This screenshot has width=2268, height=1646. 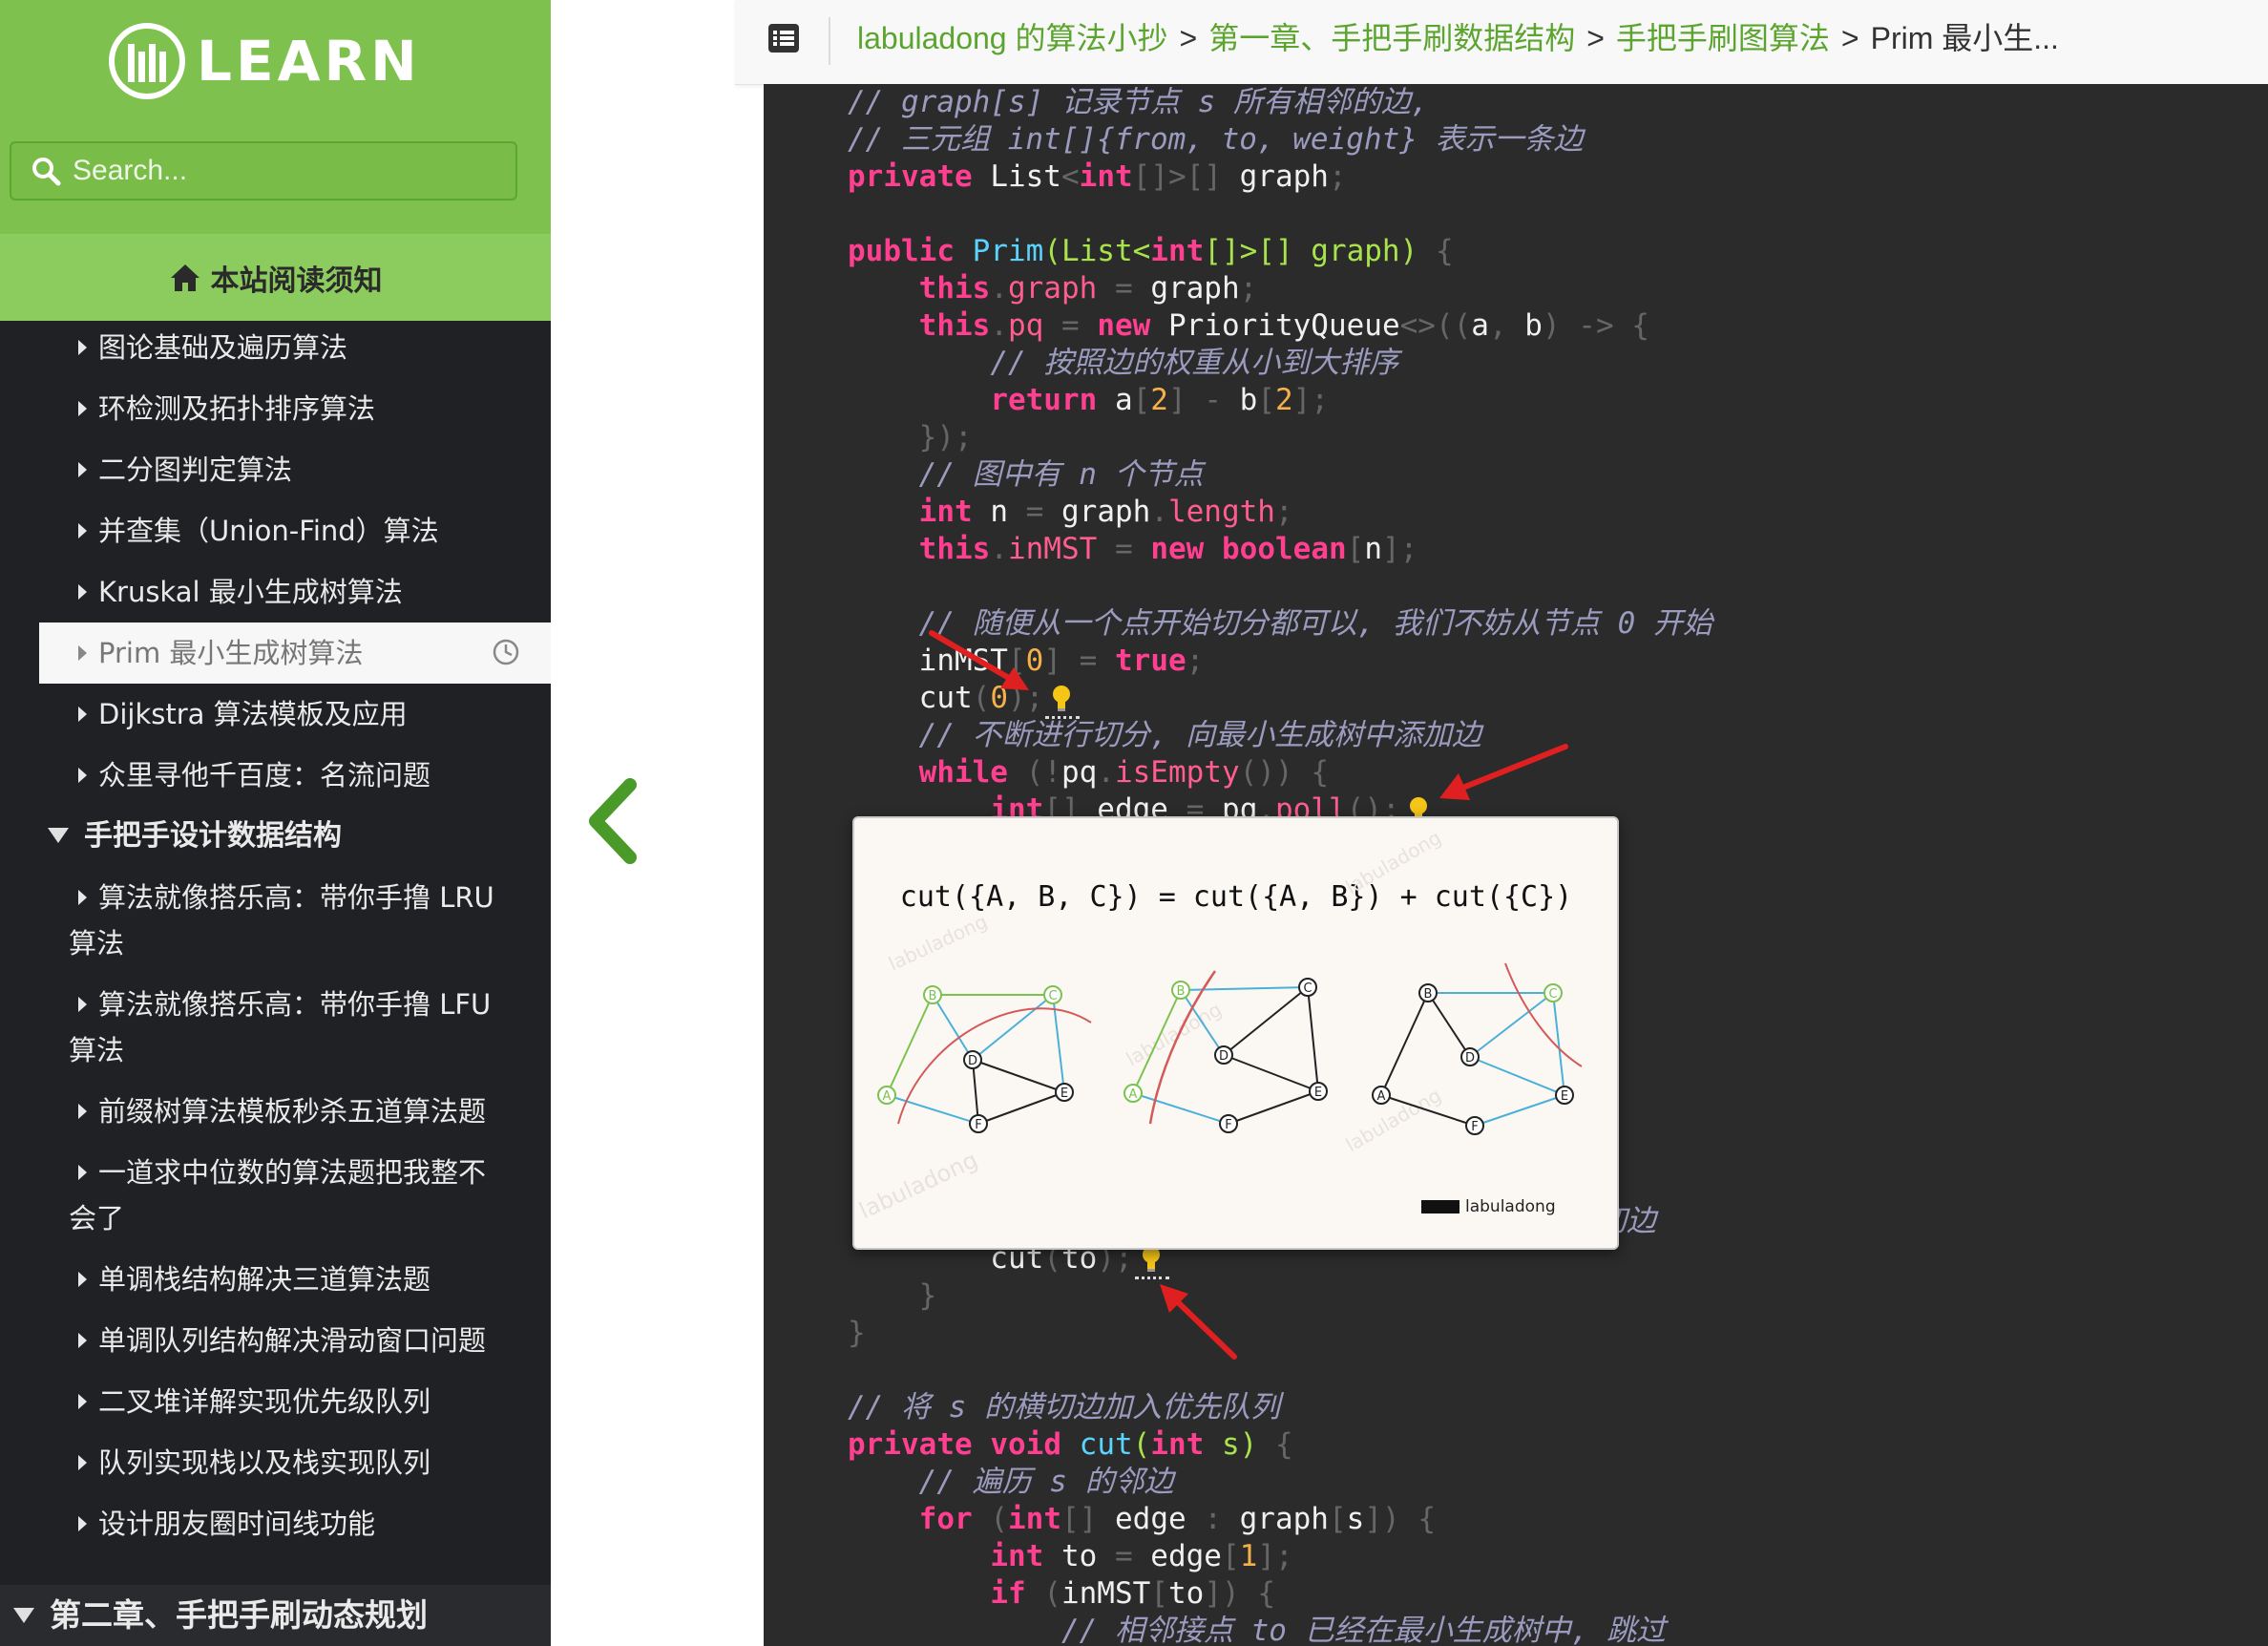 I want to click on site-notice-link: 本站阅读须知, so click(x=276, y=277).